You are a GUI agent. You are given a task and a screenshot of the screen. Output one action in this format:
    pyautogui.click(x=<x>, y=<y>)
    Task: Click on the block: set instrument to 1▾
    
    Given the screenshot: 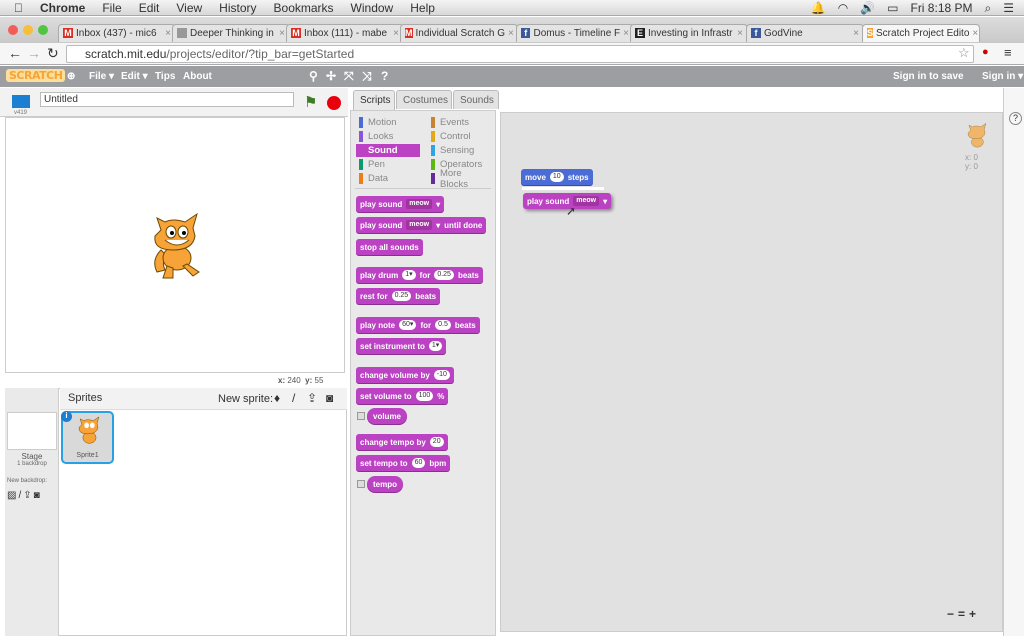 What is the action you would take?
    pyautogui.click(x=401, y=346)
    